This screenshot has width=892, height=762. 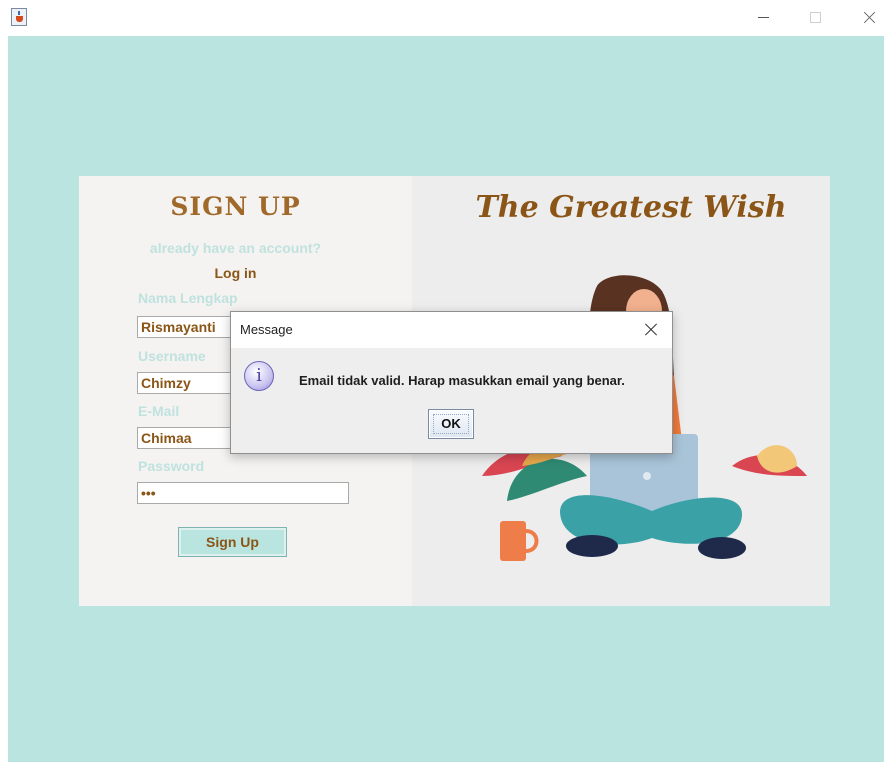 I want to click on window-titlebar, so click(x=446, y=18).